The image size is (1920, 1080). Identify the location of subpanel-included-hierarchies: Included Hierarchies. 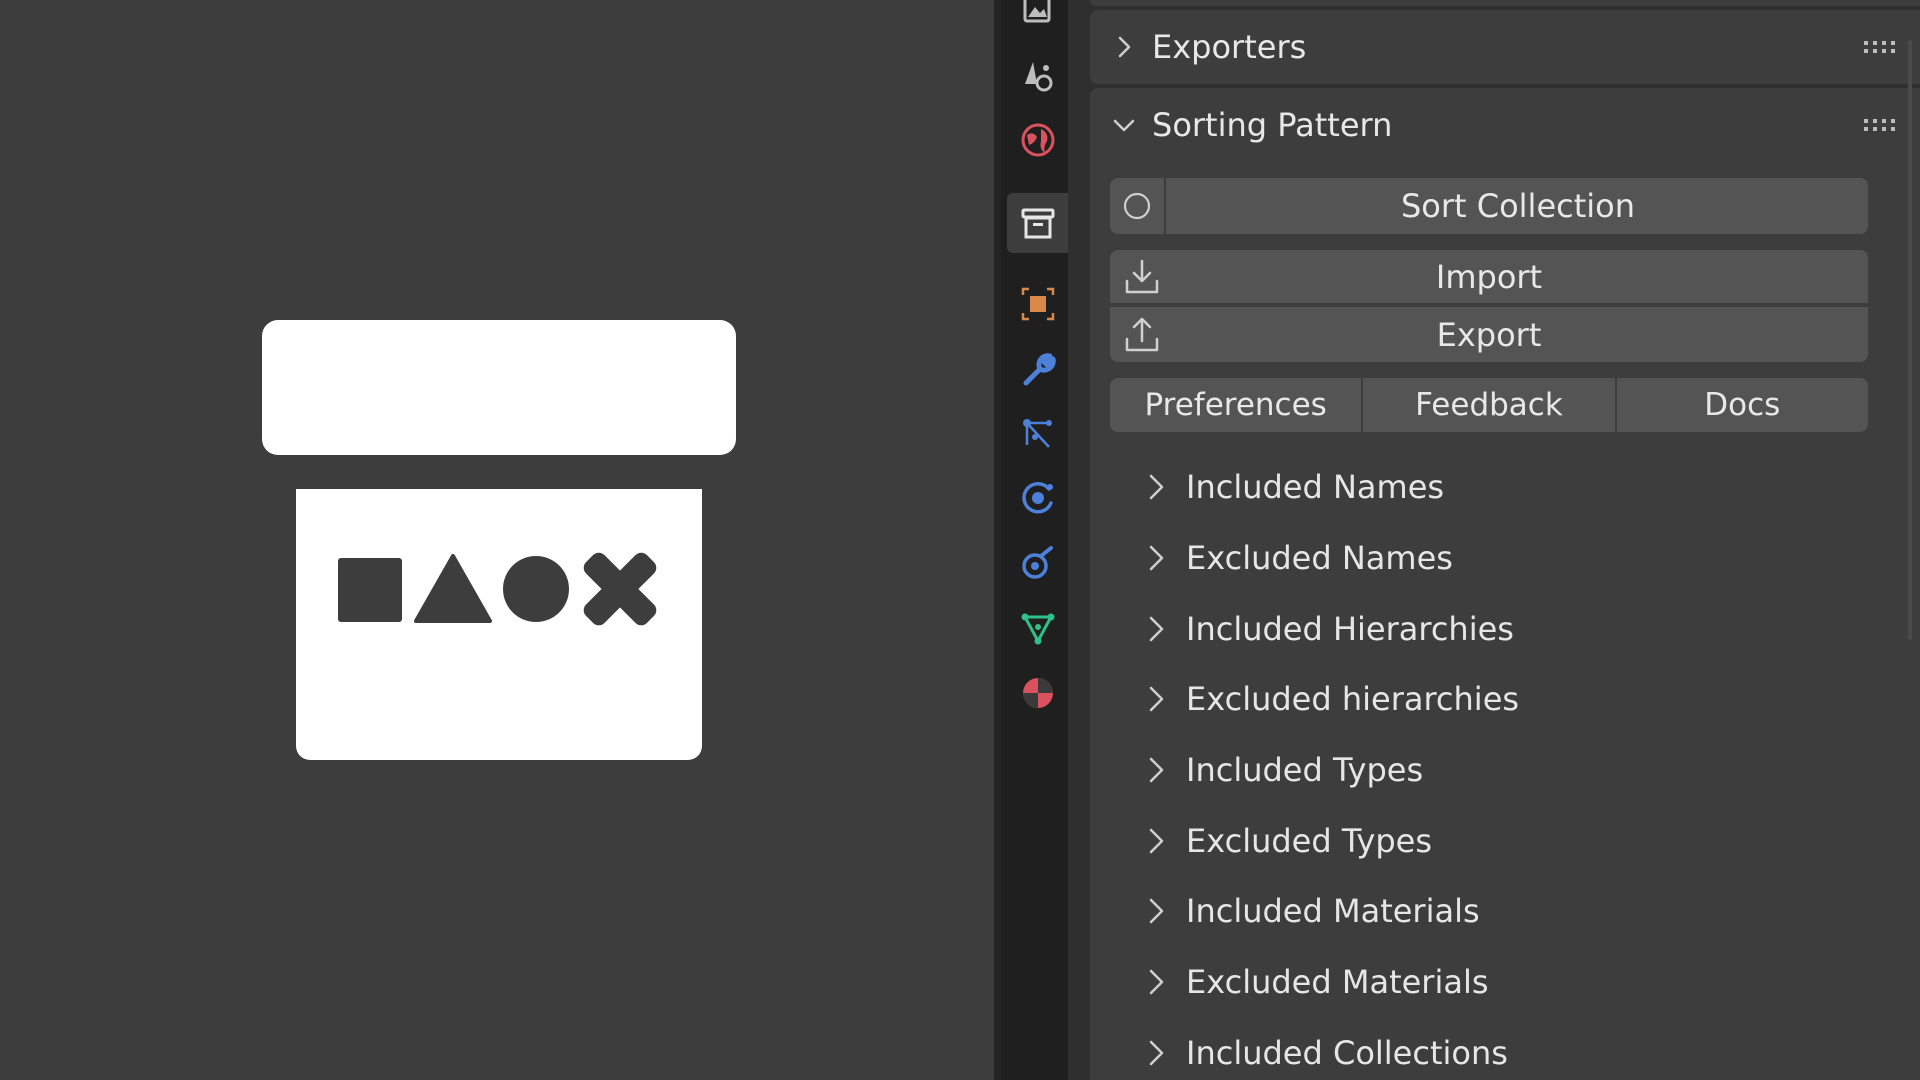
(1496, 629).